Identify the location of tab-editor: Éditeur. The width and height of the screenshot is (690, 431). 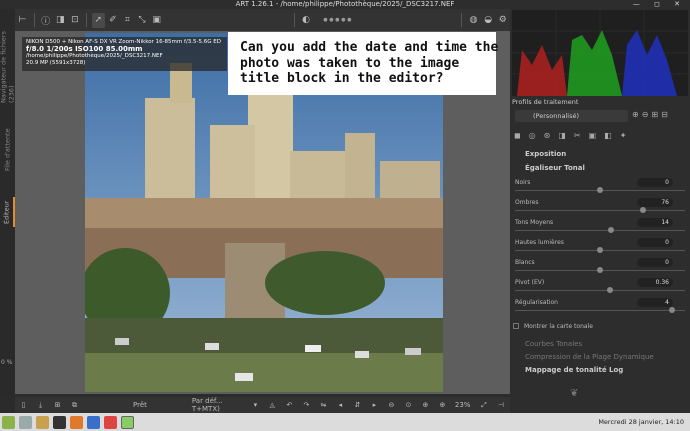
(7, 212).